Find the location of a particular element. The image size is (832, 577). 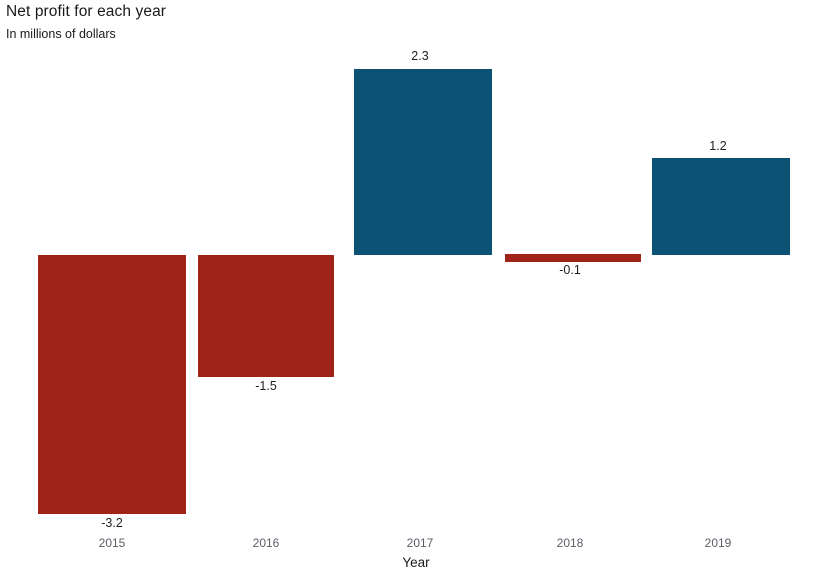

x-tick-label-2015: 2015 is located at coordinates (112, 543).